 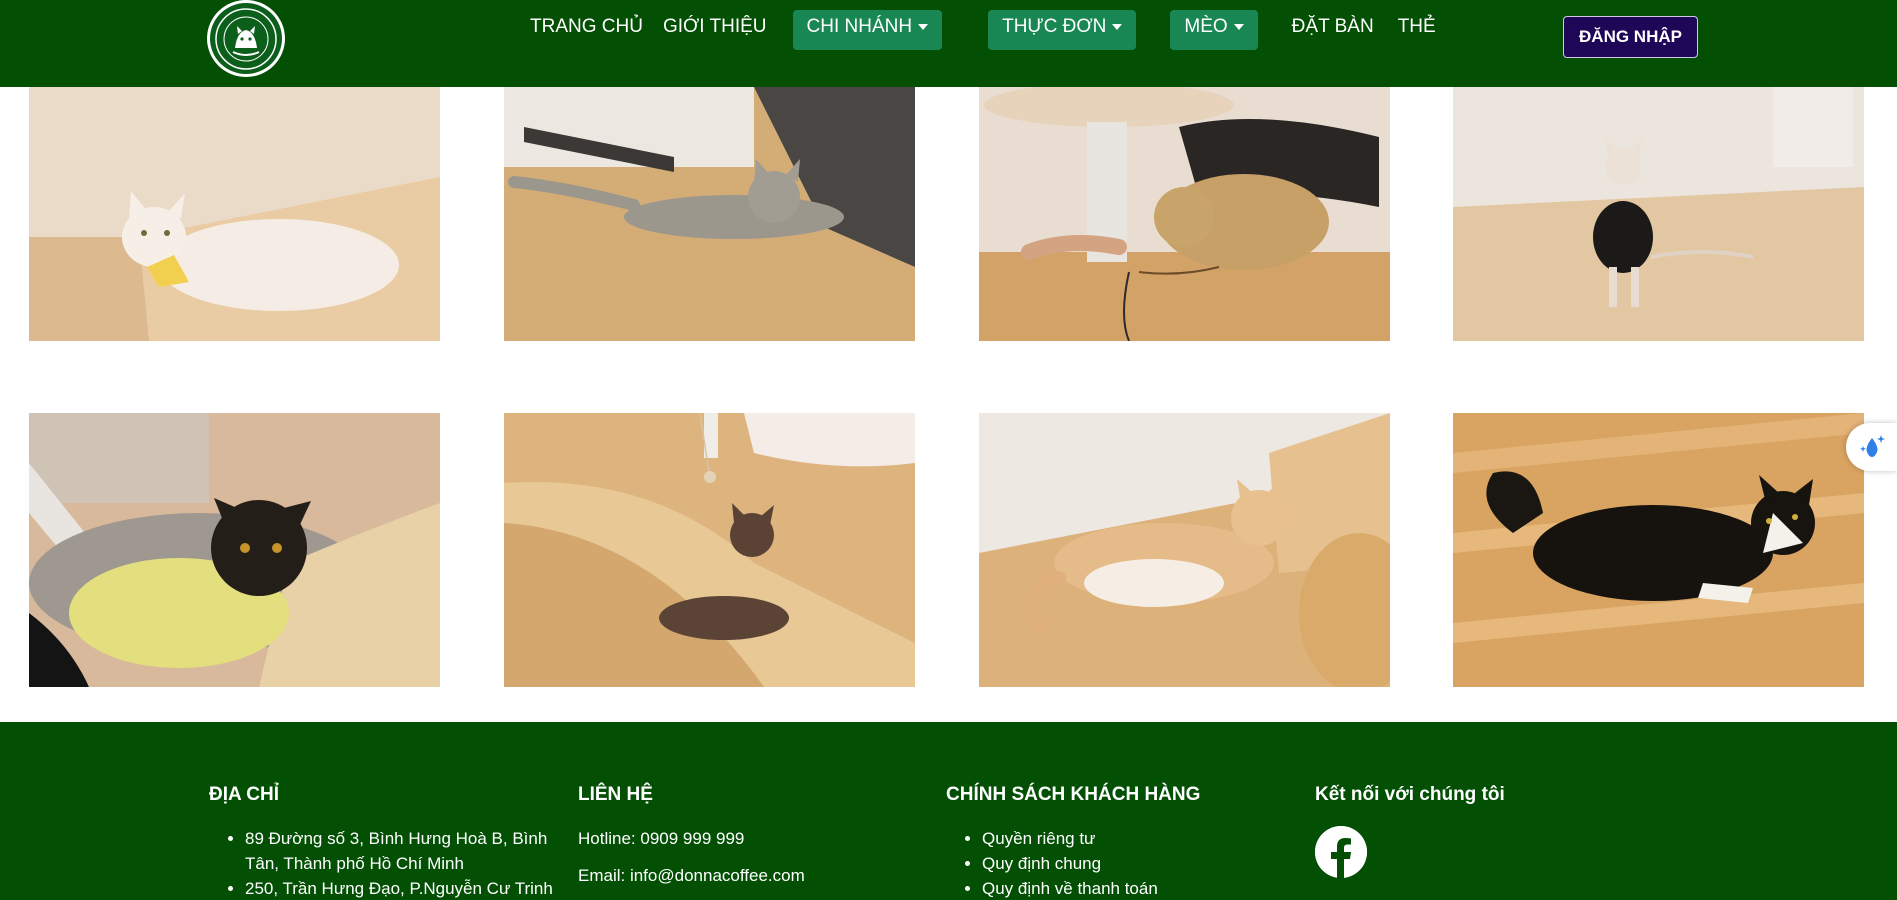 I want to click on nav-dat-ban: ĐẶT BÀN, so click(x=1333, y=30).